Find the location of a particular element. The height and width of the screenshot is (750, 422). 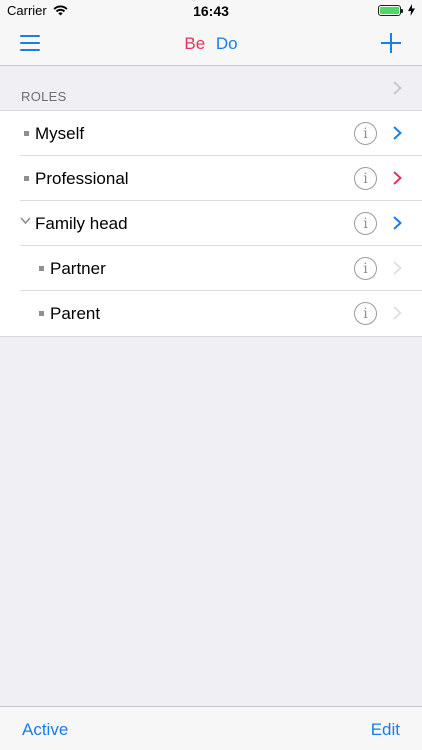

role-label: Partner is located at coordinates (78, 268).